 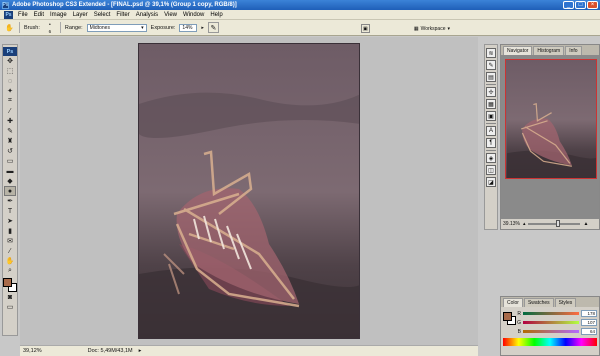 What do you see at coordinates (551, 331) in the screenshot?
I see `blue-slider` at bounding box center [551, 331].